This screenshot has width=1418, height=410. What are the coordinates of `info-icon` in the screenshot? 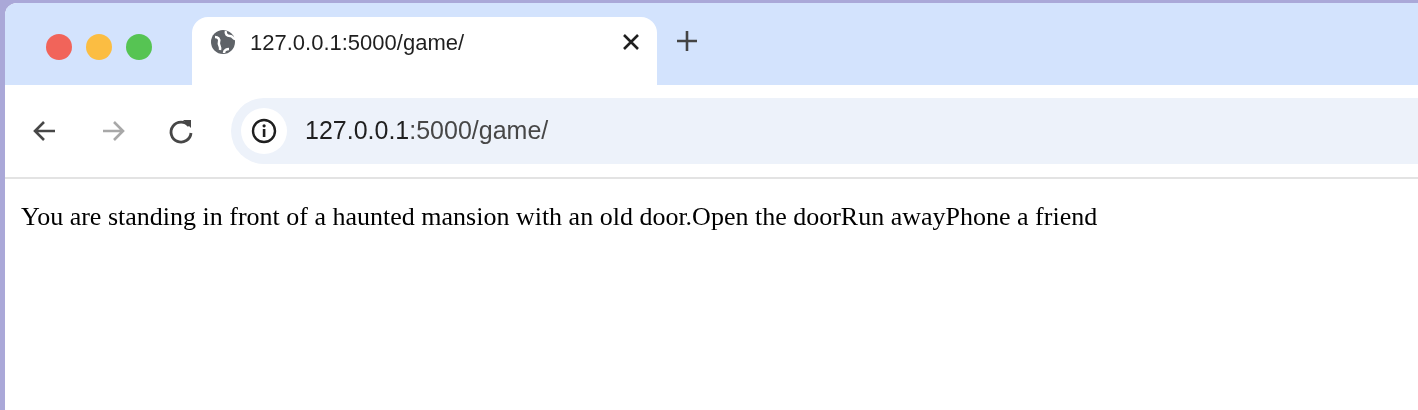 It's located at (264, 131).